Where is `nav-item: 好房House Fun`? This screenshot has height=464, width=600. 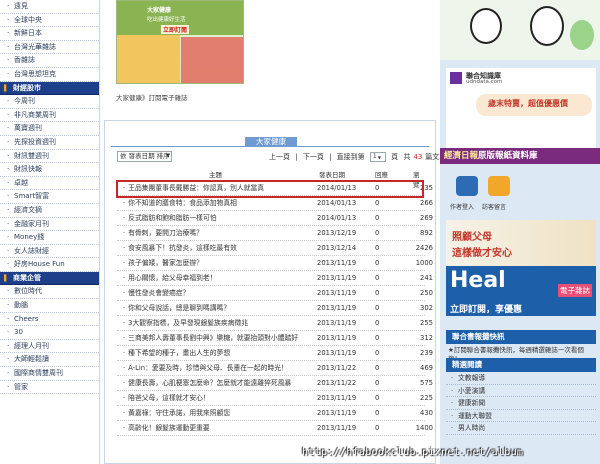 nav-item: 好房House Fun is located at coordinates (49, 265).